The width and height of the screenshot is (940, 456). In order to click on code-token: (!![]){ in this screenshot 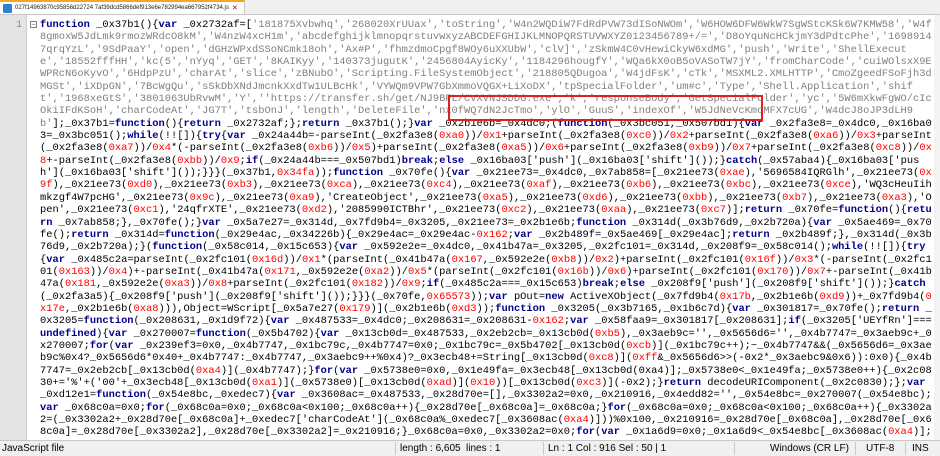, I will do `click(885, 247)`.